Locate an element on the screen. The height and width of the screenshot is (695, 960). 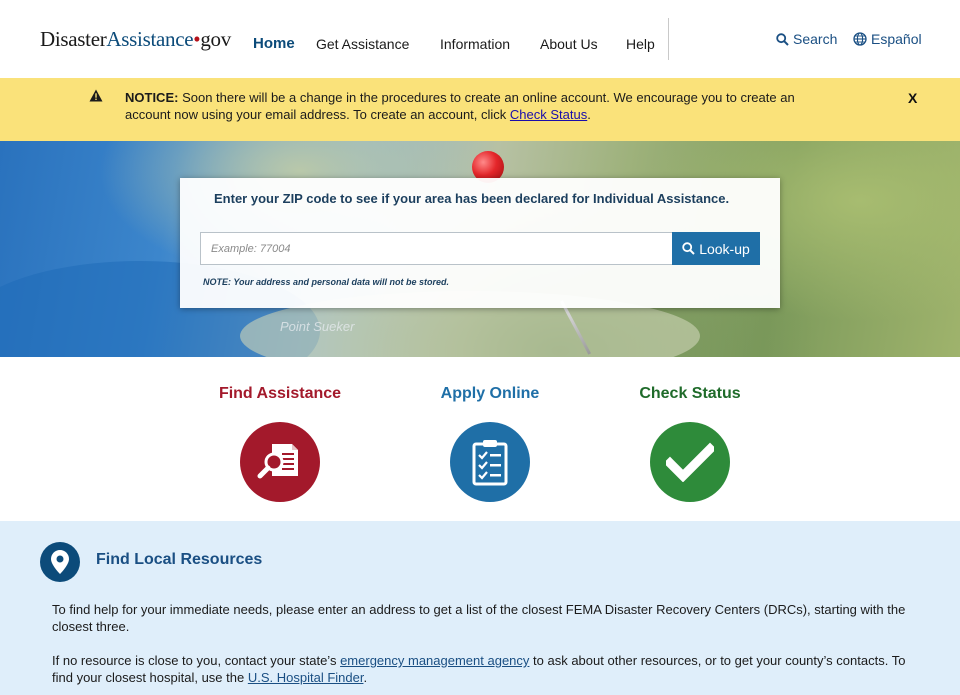
logo-text-disaster: Disaster is located at coordinates (73, 39).